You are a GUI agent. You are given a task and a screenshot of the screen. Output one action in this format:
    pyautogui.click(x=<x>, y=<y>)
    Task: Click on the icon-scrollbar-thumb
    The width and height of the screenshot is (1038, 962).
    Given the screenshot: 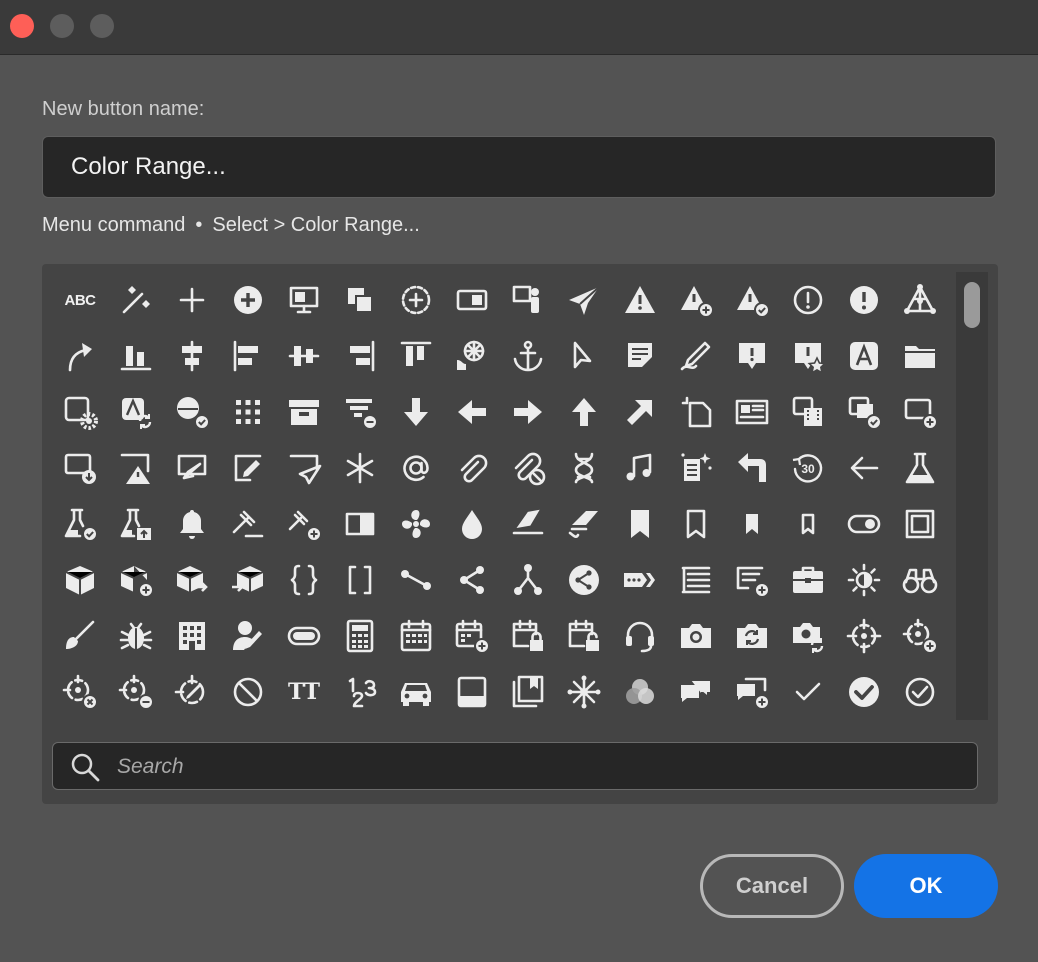 What is the action you would take?
    pyautogui.click(x=972, y=305)
    